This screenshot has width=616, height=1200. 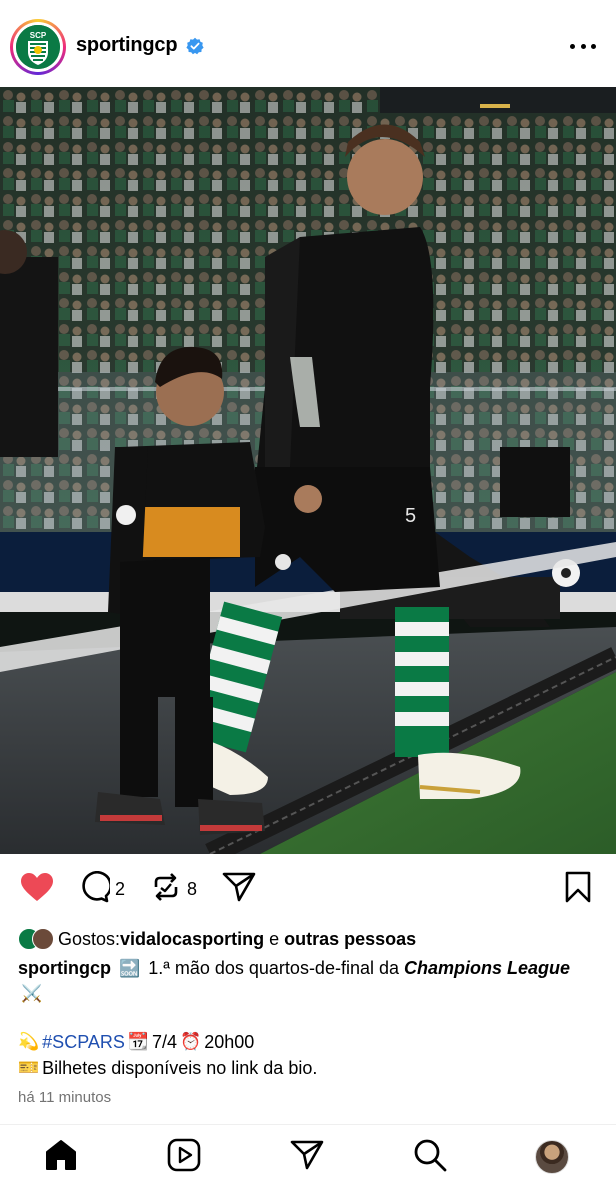 I want to click on likes-others: outras pessoas, so click(x=350, y=939).